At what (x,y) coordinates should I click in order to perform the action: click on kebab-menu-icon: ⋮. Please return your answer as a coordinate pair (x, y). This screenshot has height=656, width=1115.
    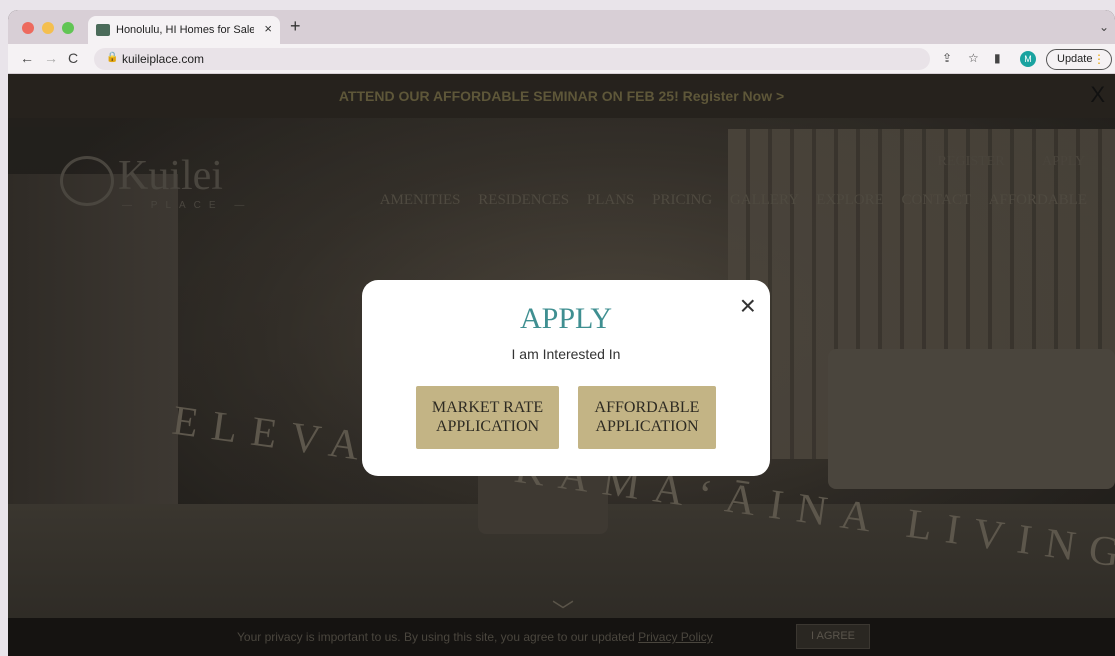
    Looking at the image, I should click on (1099, 59).